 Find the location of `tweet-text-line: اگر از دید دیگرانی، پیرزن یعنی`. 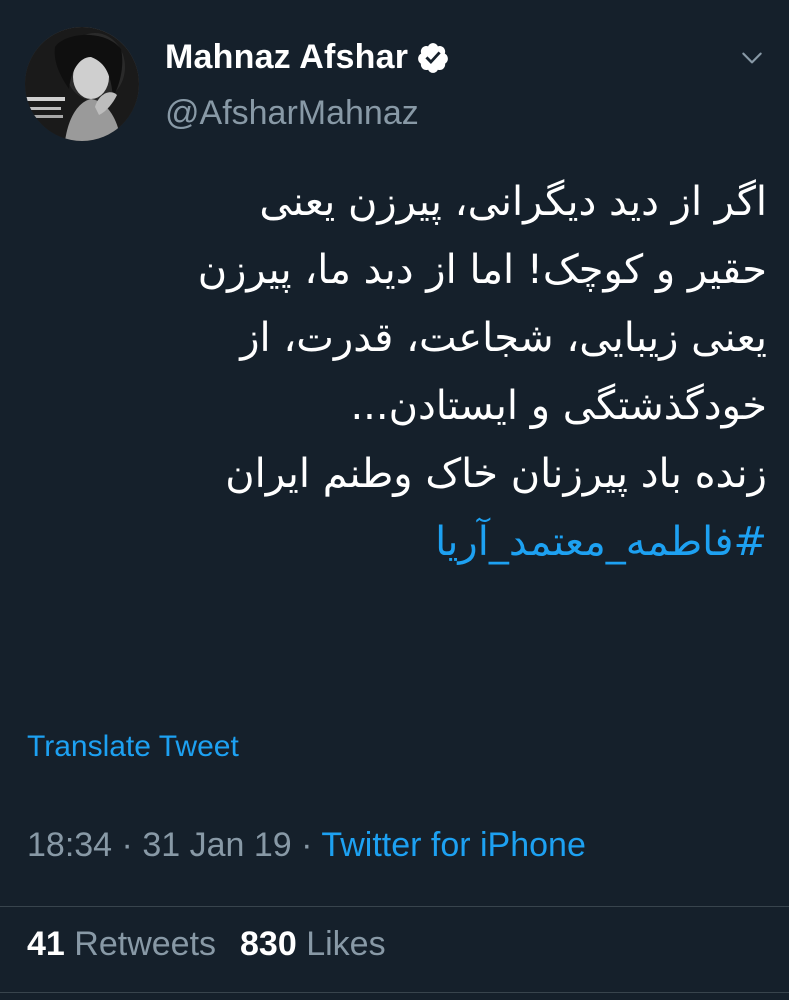

tweet-text-line: اگر از دید دیگرانی، پیرزن یعنی is located at coordinates (513, 202).